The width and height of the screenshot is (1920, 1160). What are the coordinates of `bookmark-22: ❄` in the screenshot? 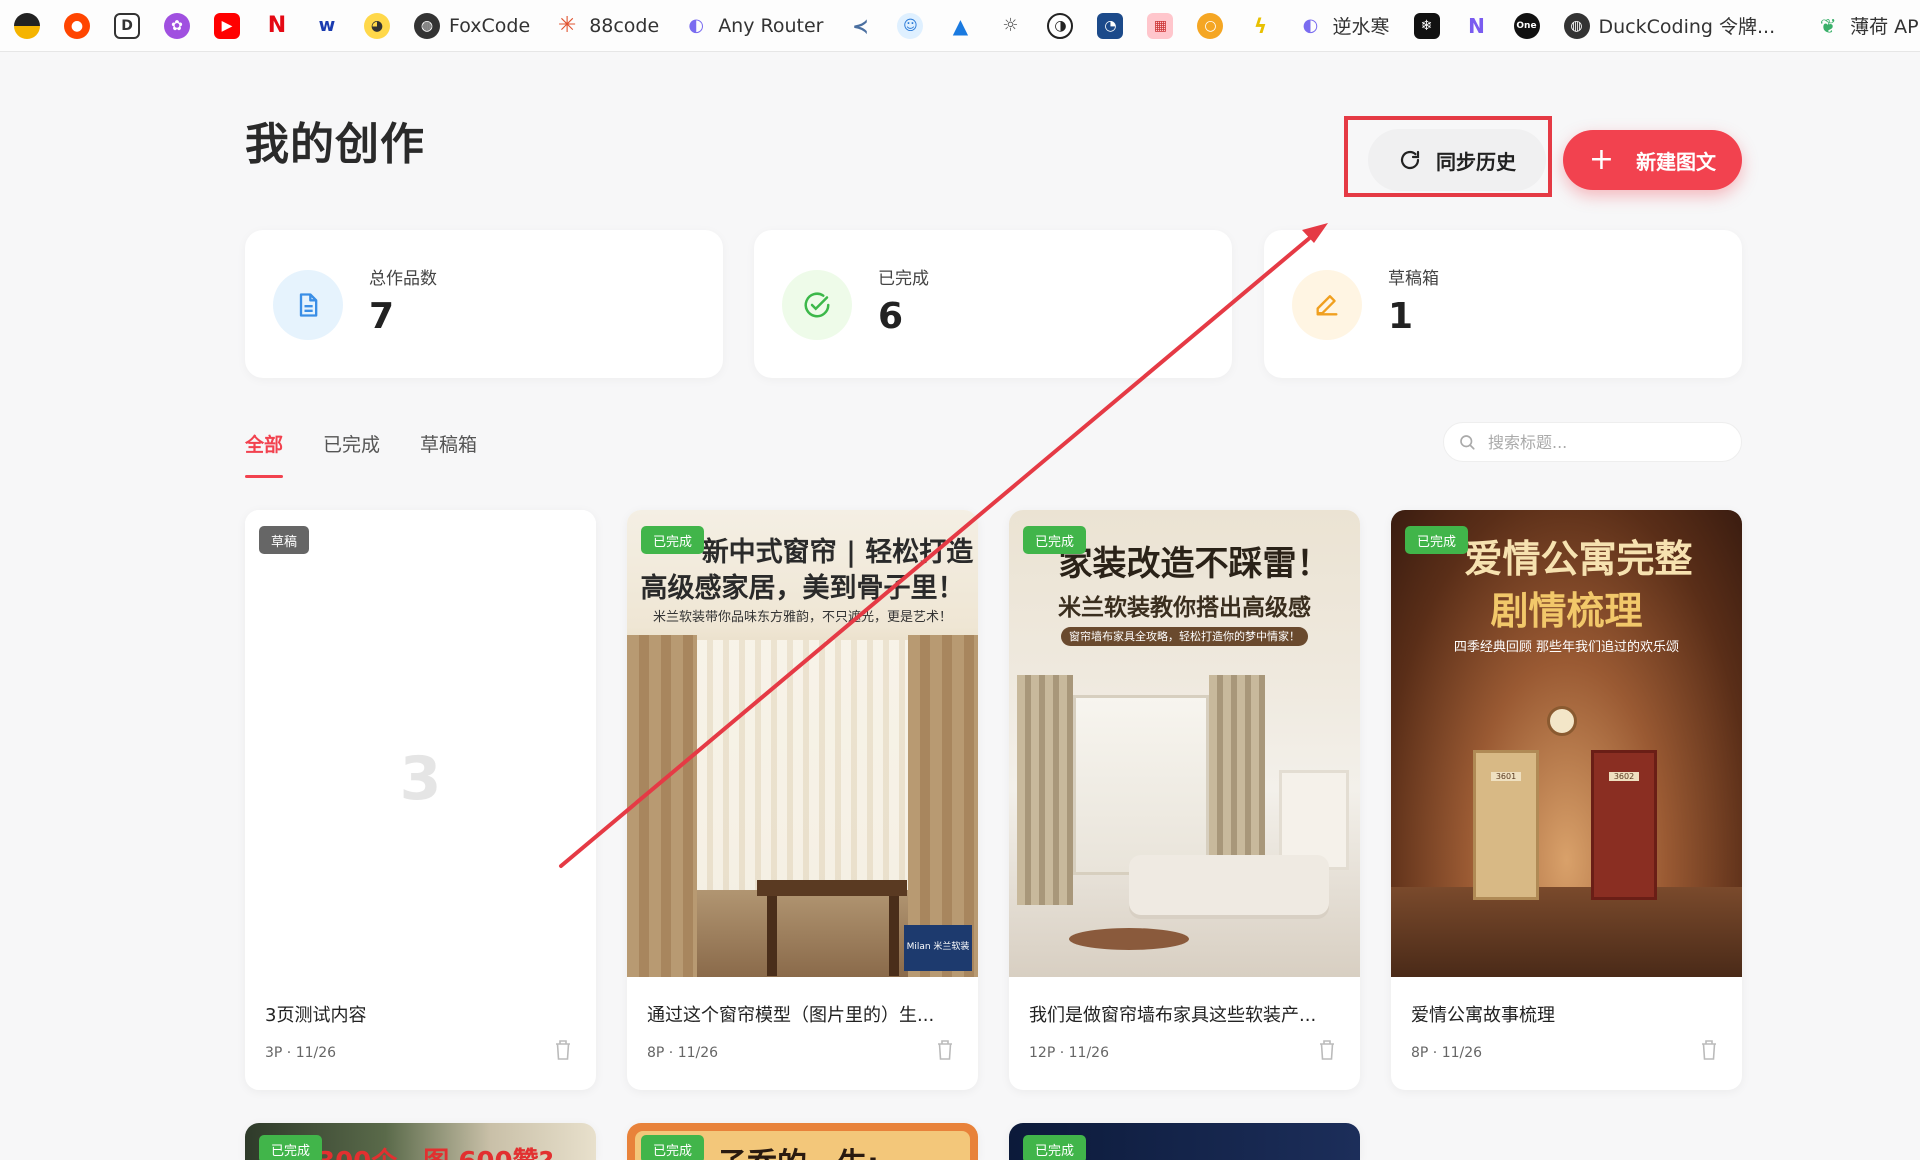 It's located at (1426, 25).